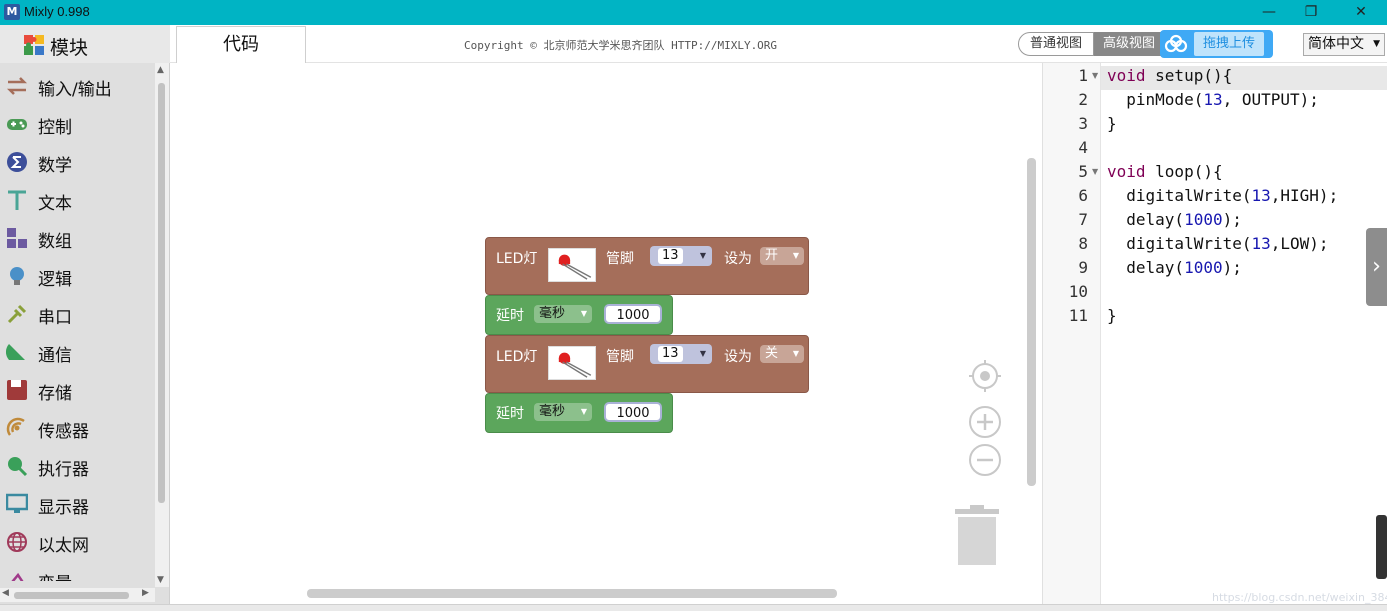  What do you see at coordinates (1129, 44) in the screenshot?
I see `advanced-view-button: 高级视图` at bounding box center [1129, 44].